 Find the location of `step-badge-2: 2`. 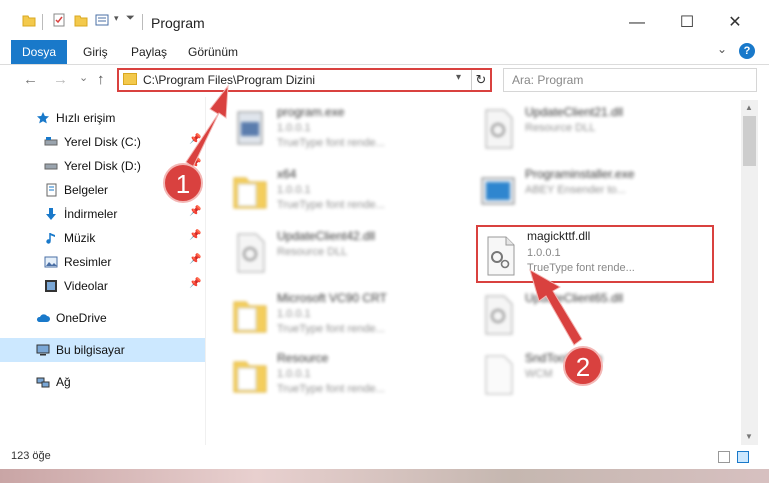

step-badge-2: 2 is located at coordinates (583, 366).